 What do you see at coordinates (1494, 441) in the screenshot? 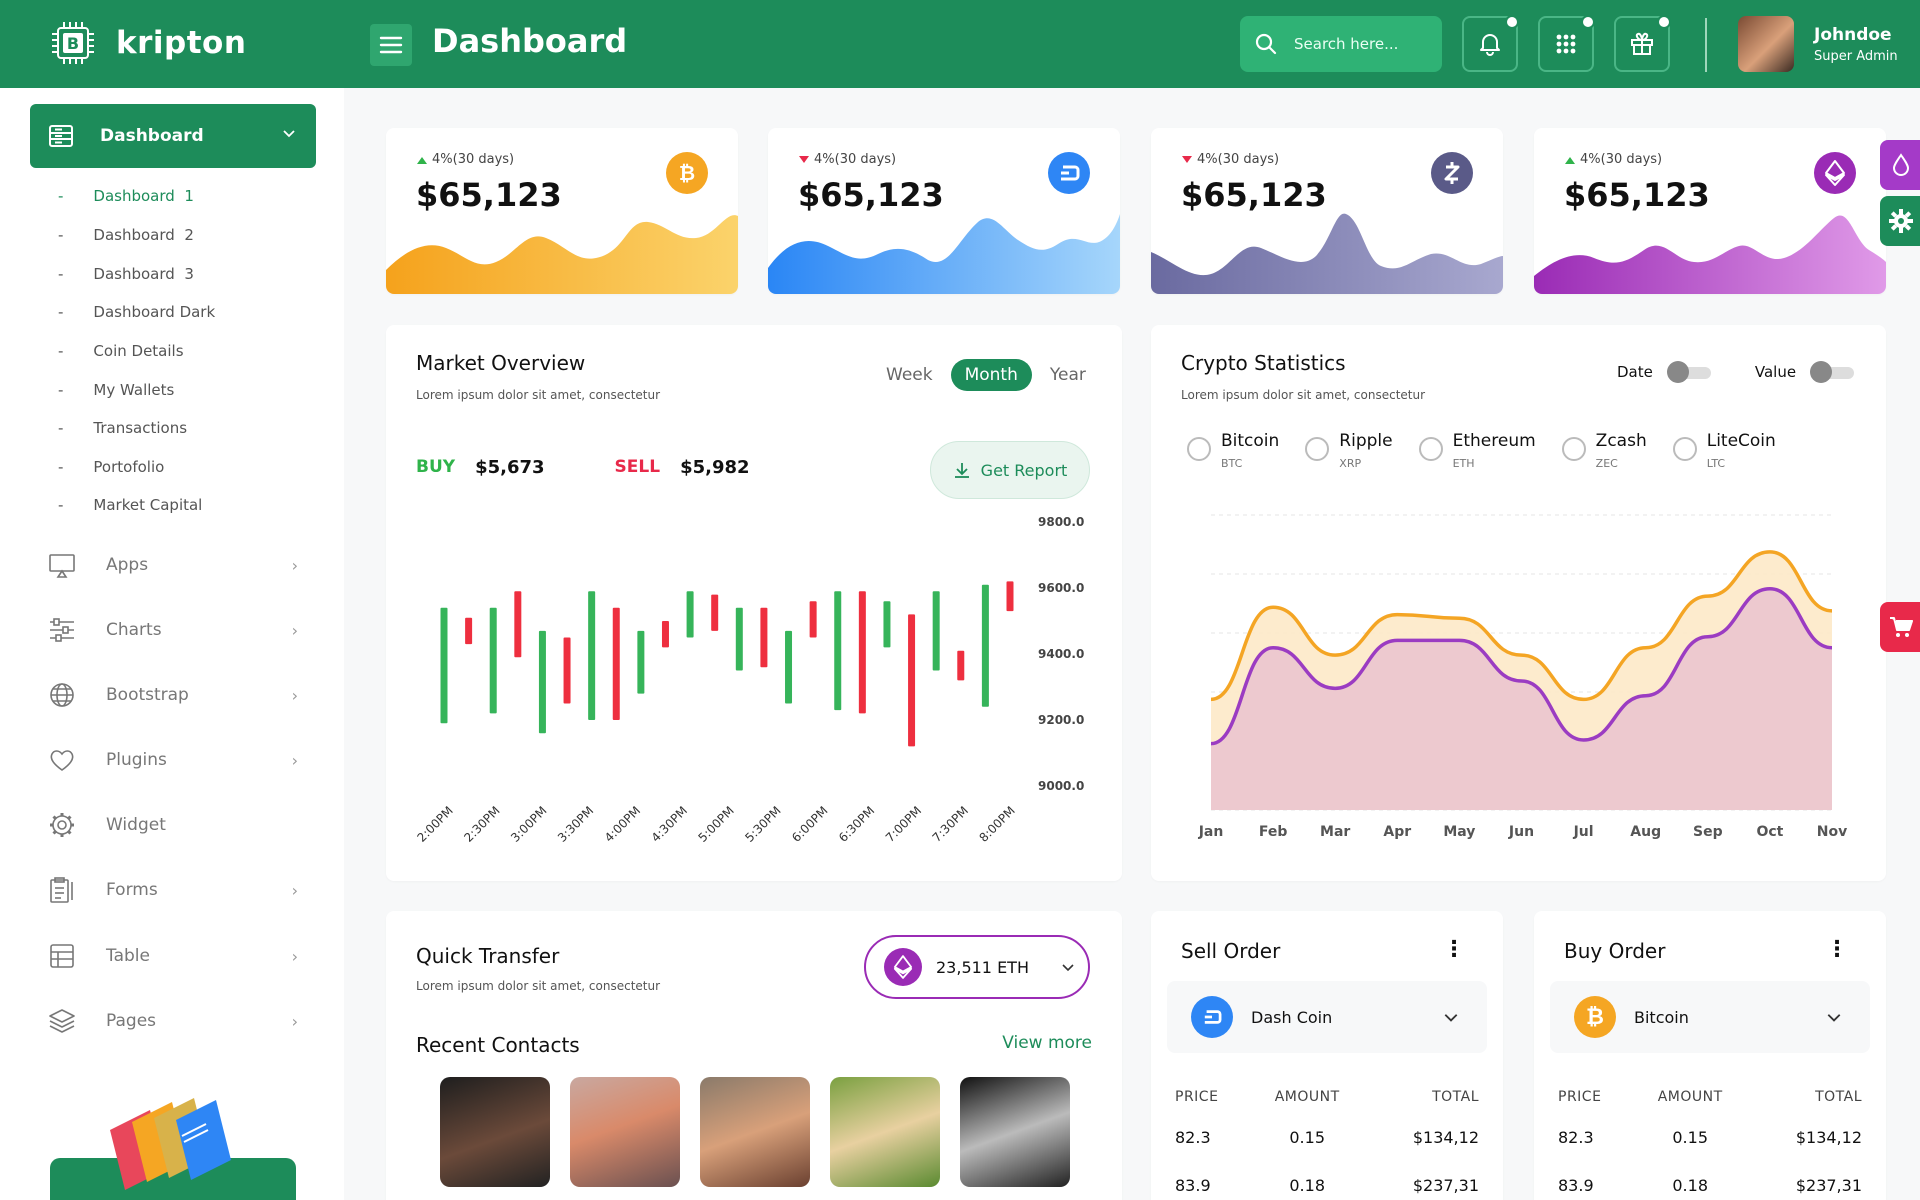
I see `coin-name: Ethereum` at bounding box center [1494, 441].